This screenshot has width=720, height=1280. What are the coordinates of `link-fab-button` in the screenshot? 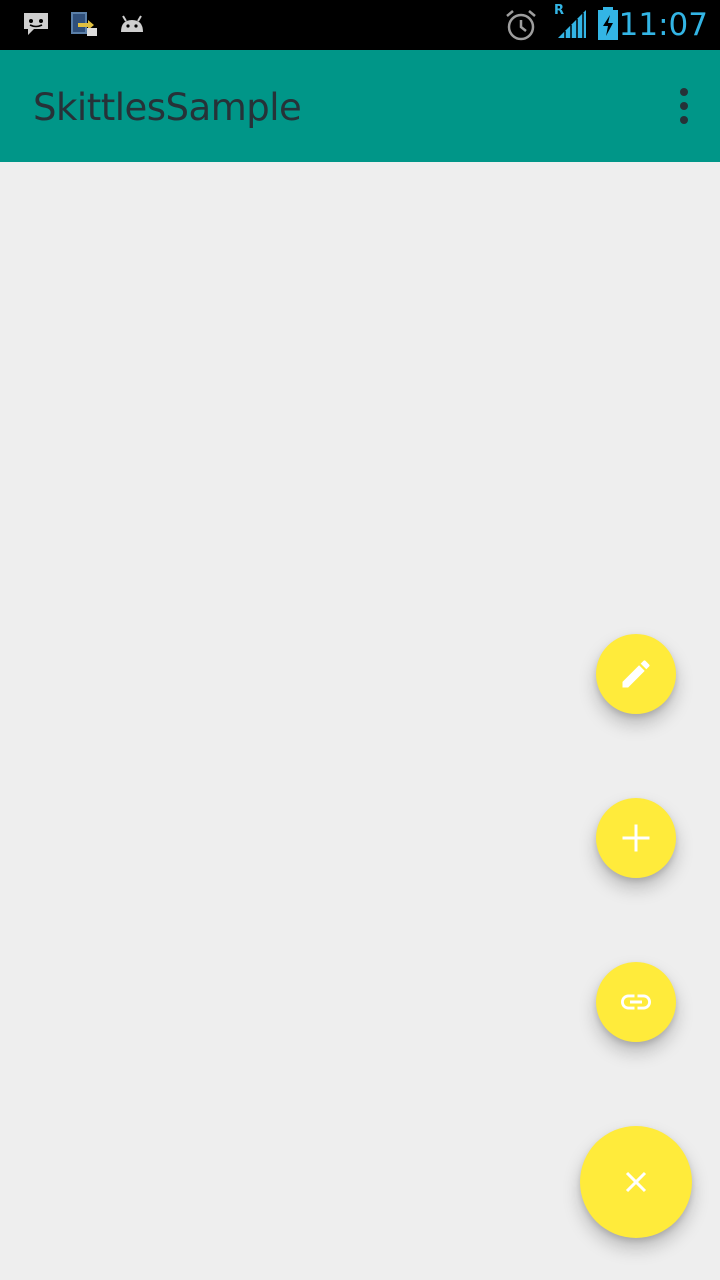 It's located at (636, 1002).